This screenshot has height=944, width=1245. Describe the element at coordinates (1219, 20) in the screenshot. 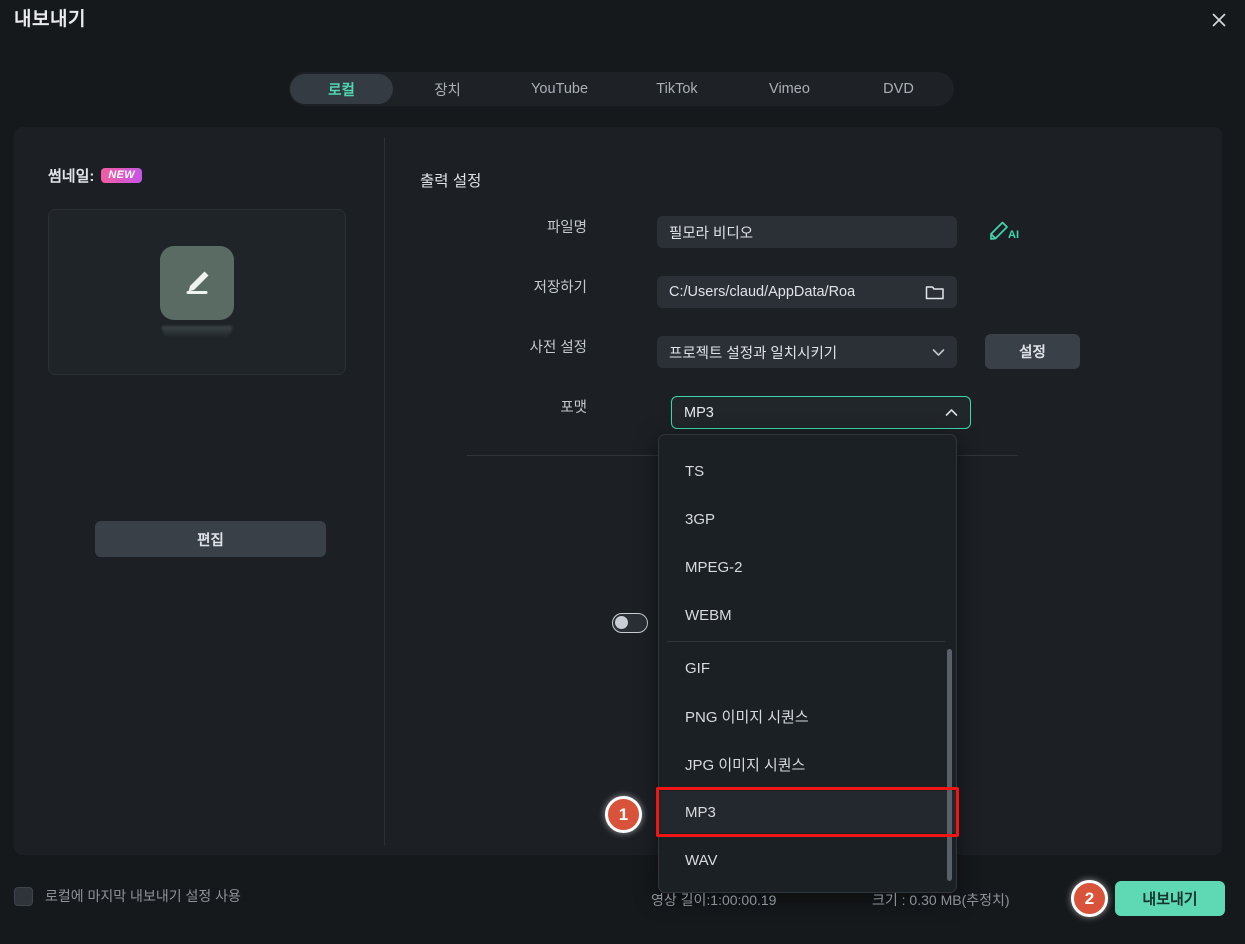

I see `close-icon` at that location.